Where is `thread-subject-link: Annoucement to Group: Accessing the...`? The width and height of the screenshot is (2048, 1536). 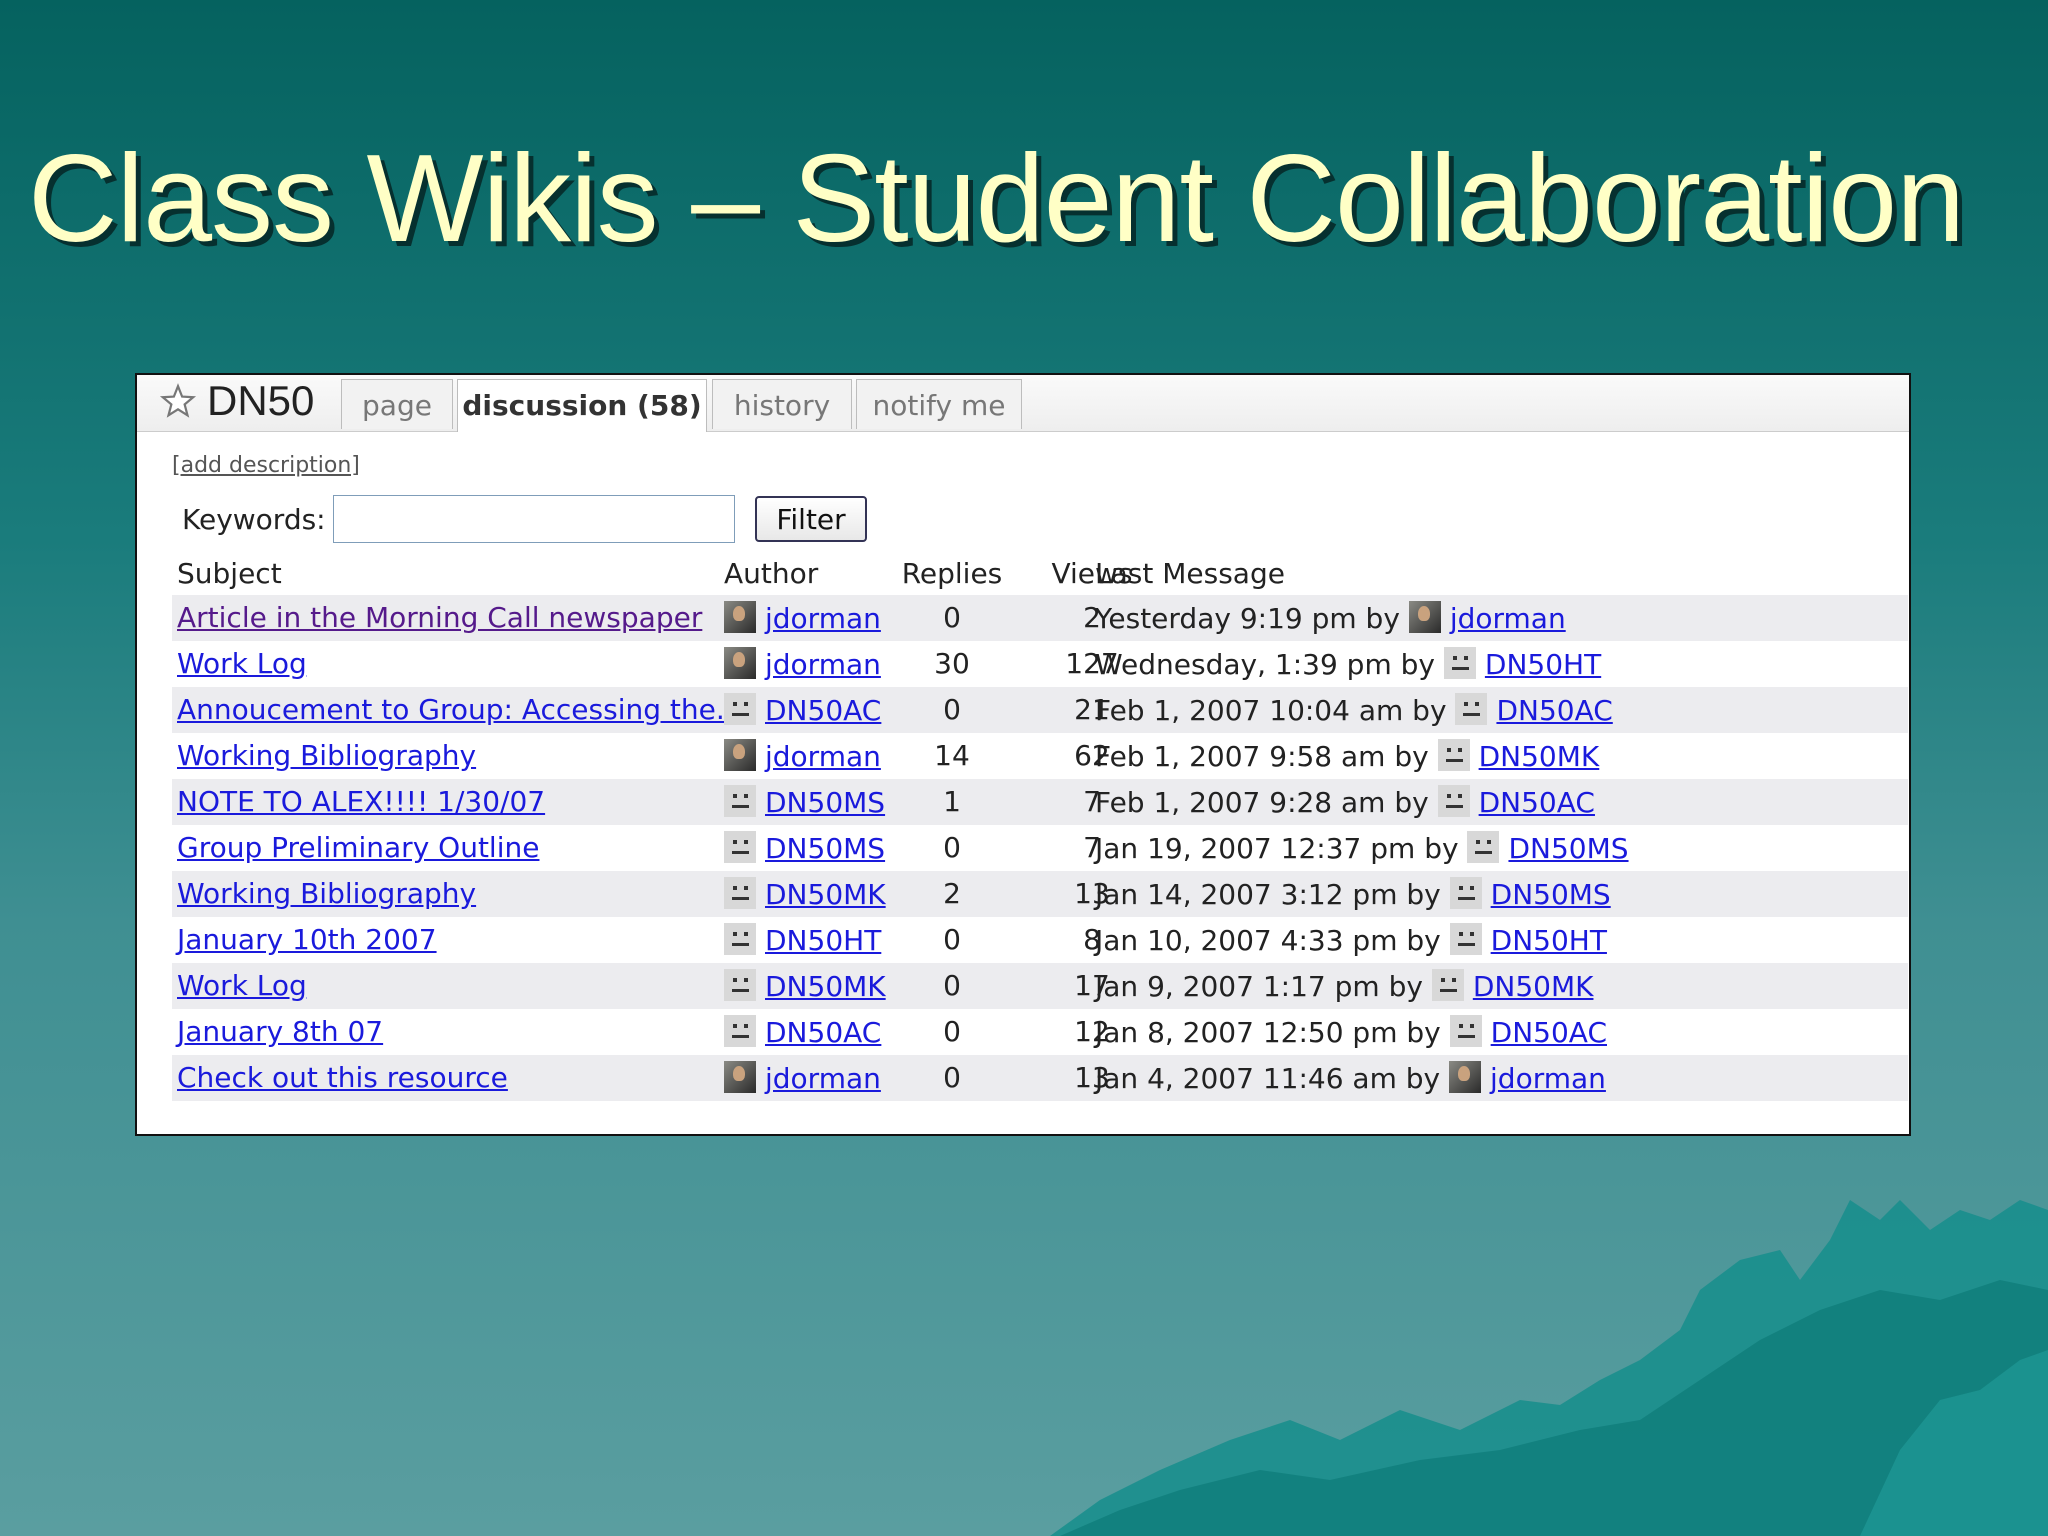 thread-subject-link: Annoucement to Group: Accessing the... is located at coordinates (460, 709).